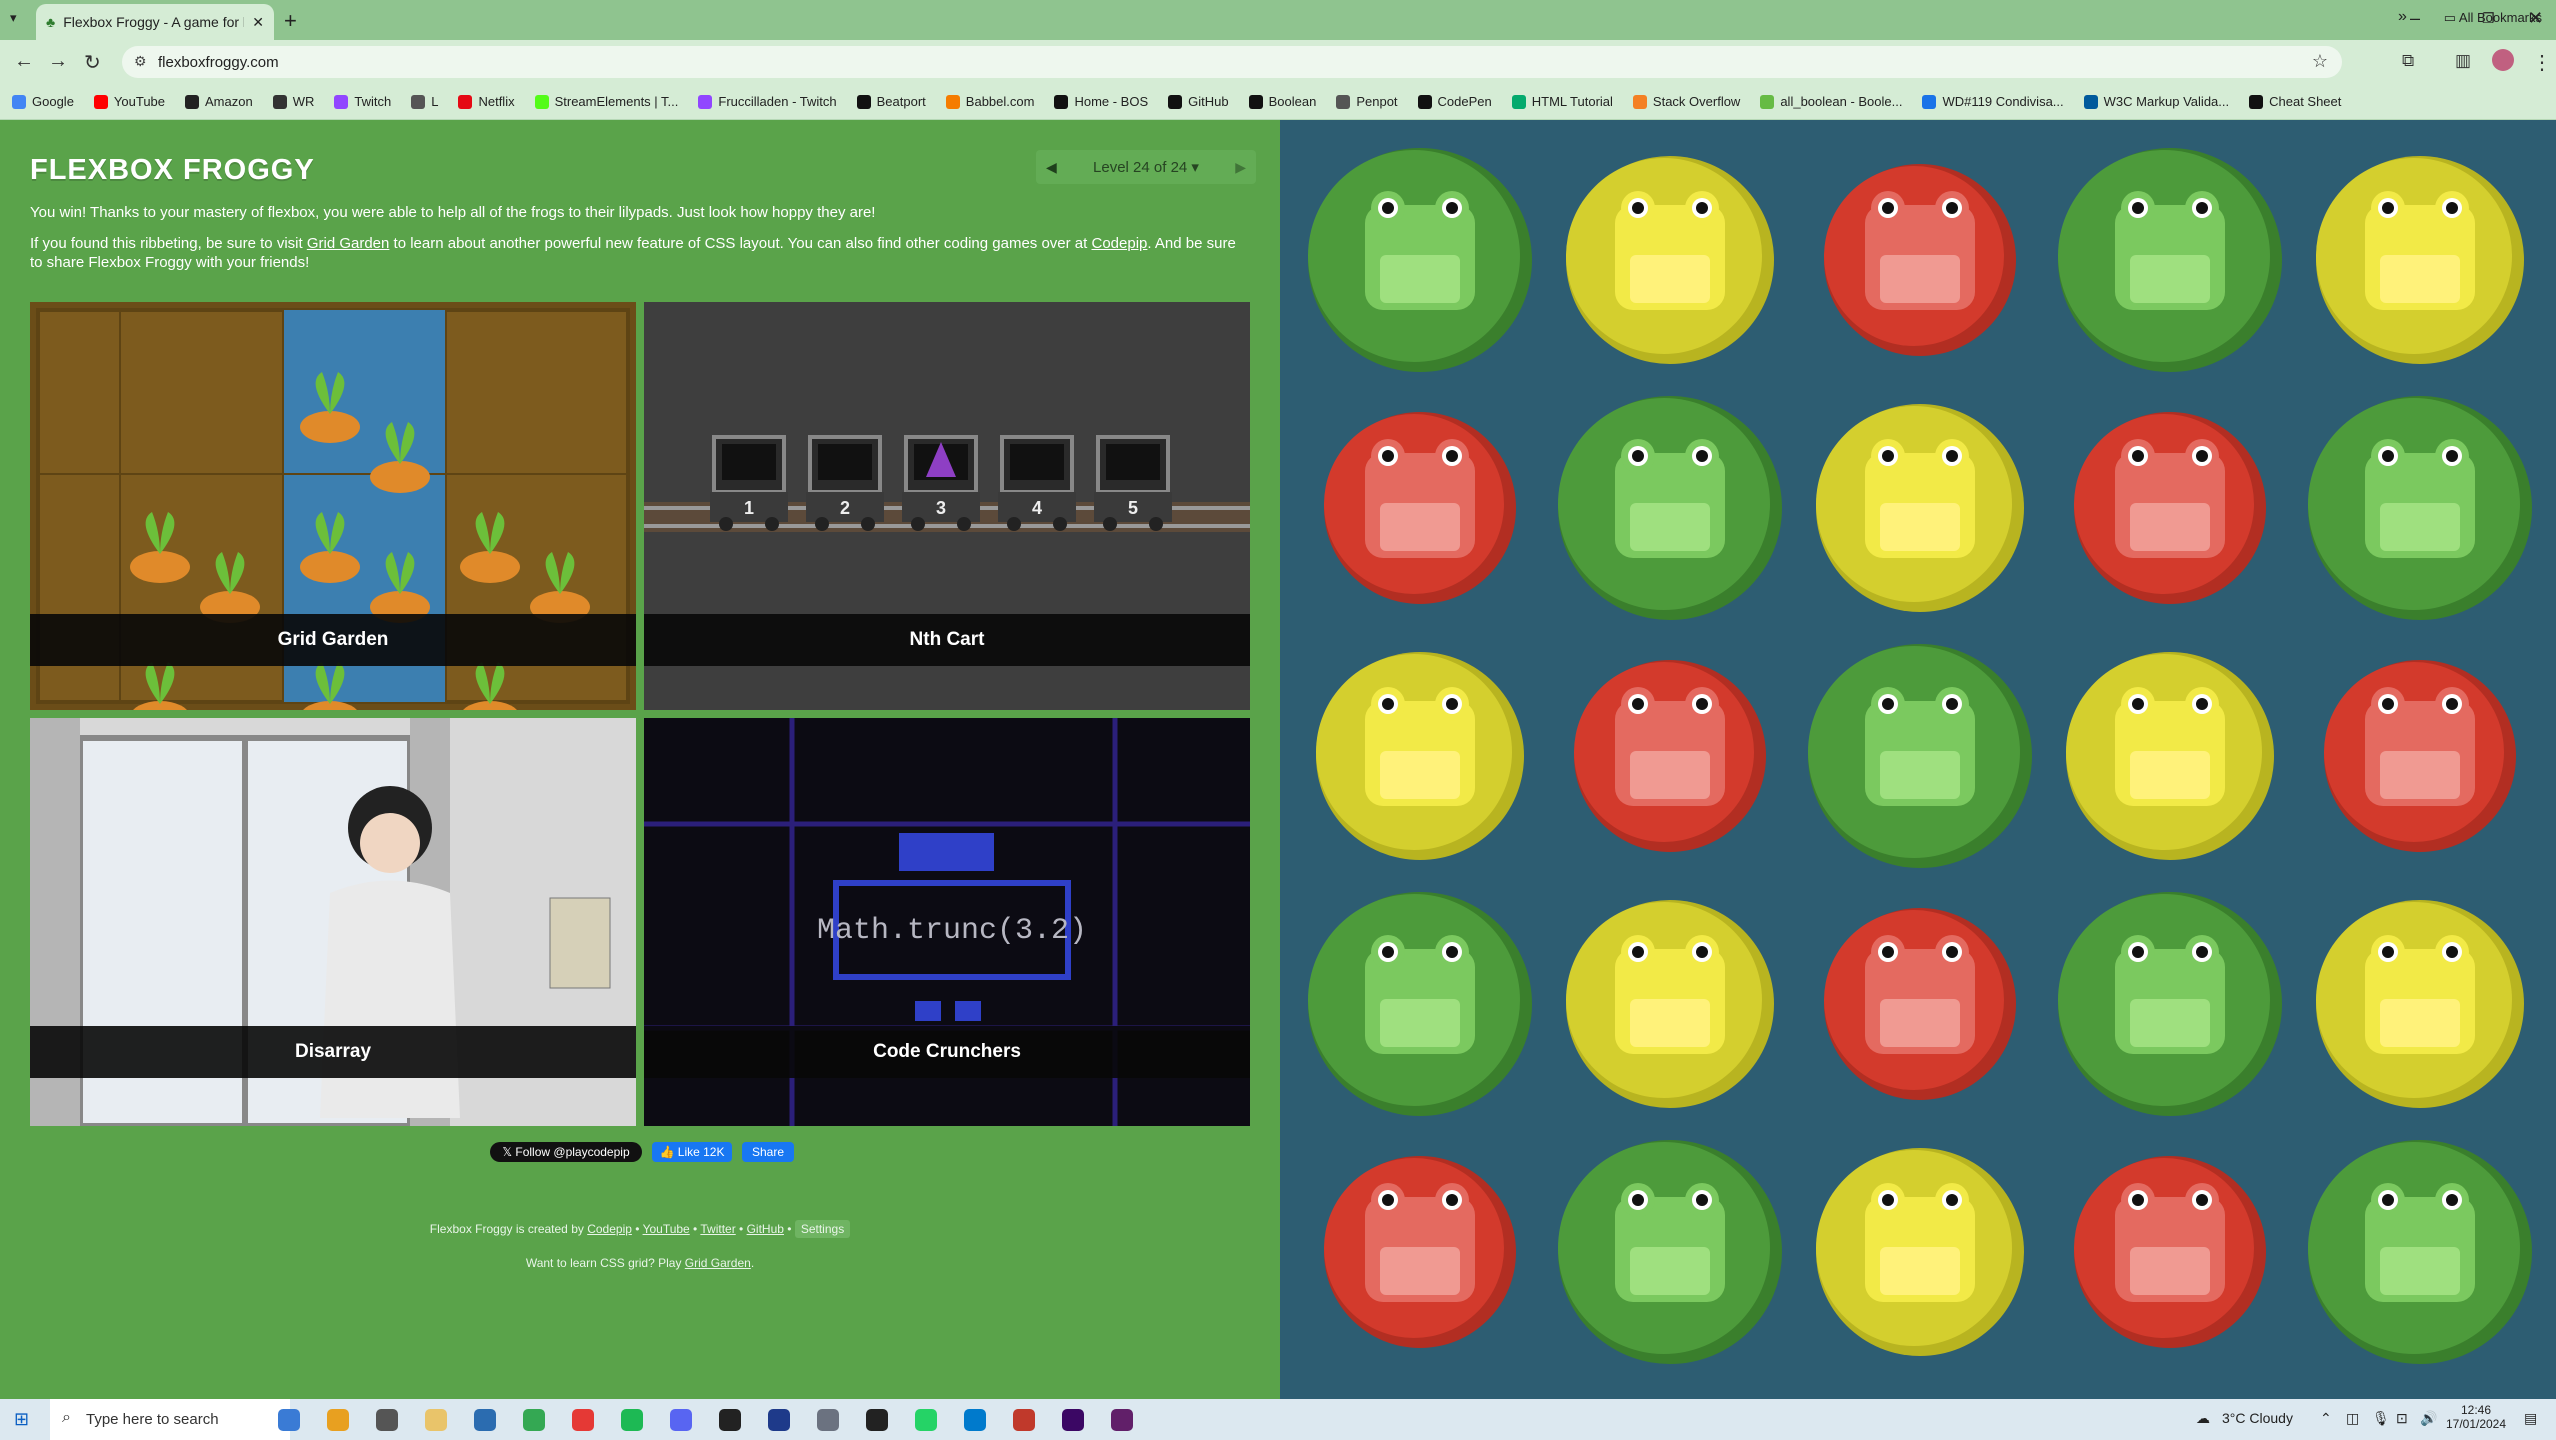 This screenshot has width=2556, height=1440. What do you see at coordinates (2402, 1418) in the screenshot?
I see `wifi-icon: ⊡` at bounding box center [2402, 1418].